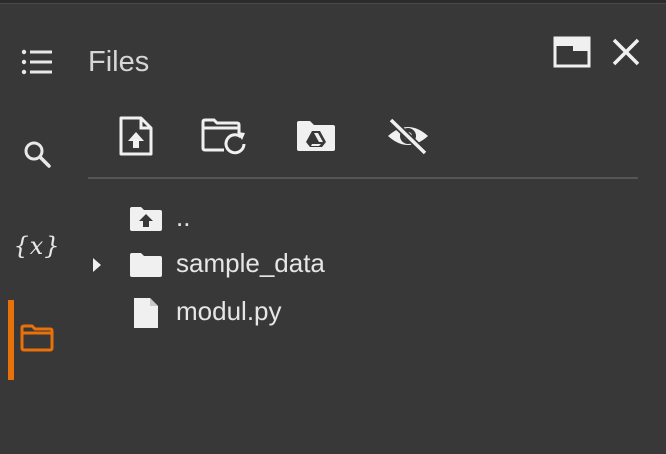 Image resolution: width=666 pixels, height=454 pixels. I want to click on window-icon, so click(572, 54).